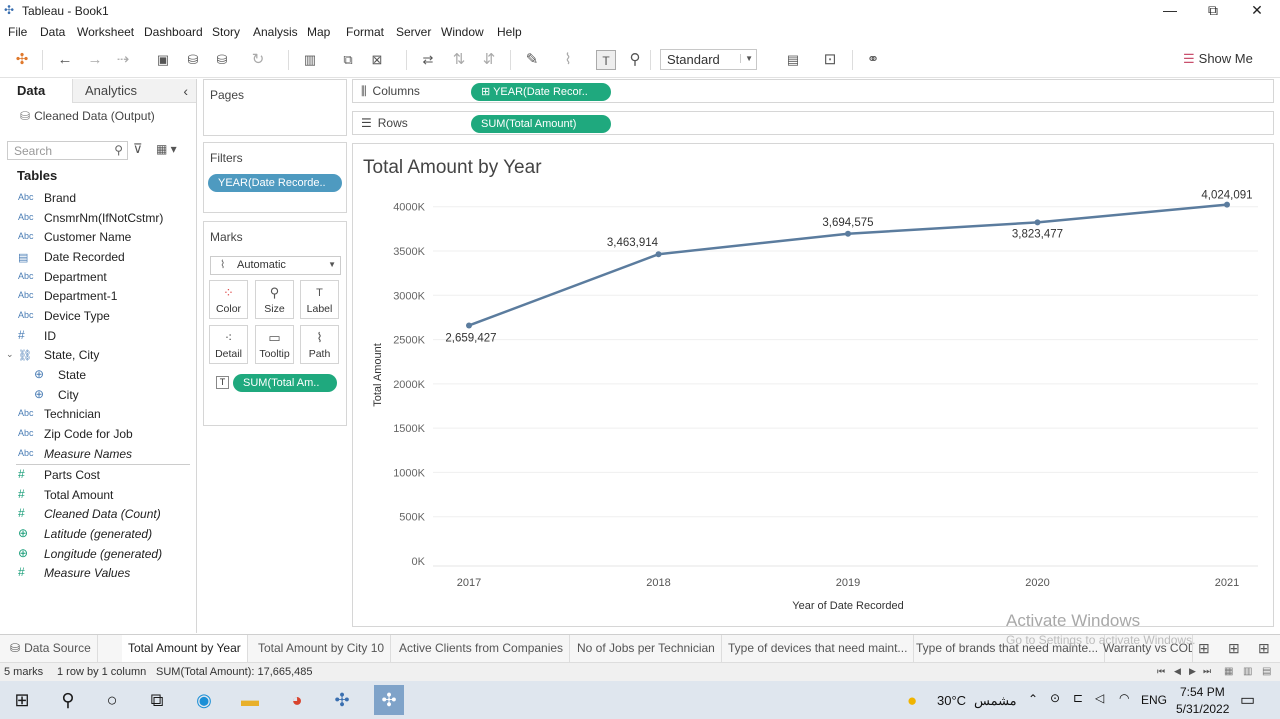 The image size is (1280, 719). I want to click on clock-date: 5/31/2022, so click(1202, 709).